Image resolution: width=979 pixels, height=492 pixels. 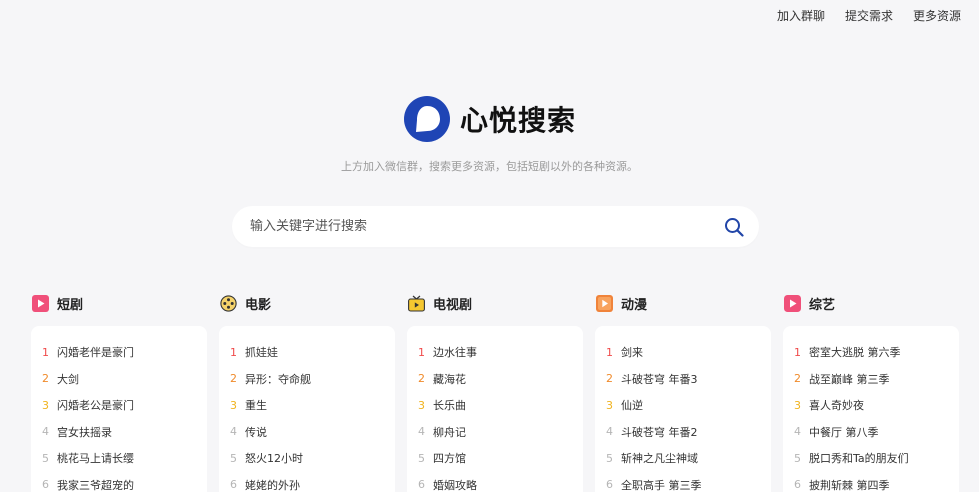 I want to click on category-header: 动漫, so click(x=683, y=303).